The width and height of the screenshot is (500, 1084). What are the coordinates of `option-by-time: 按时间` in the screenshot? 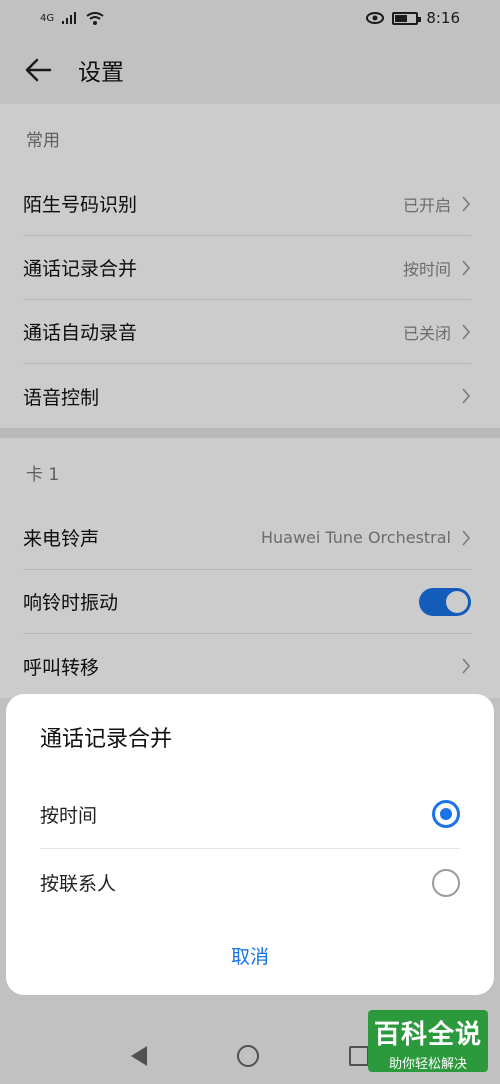 It's located at (250, 814).